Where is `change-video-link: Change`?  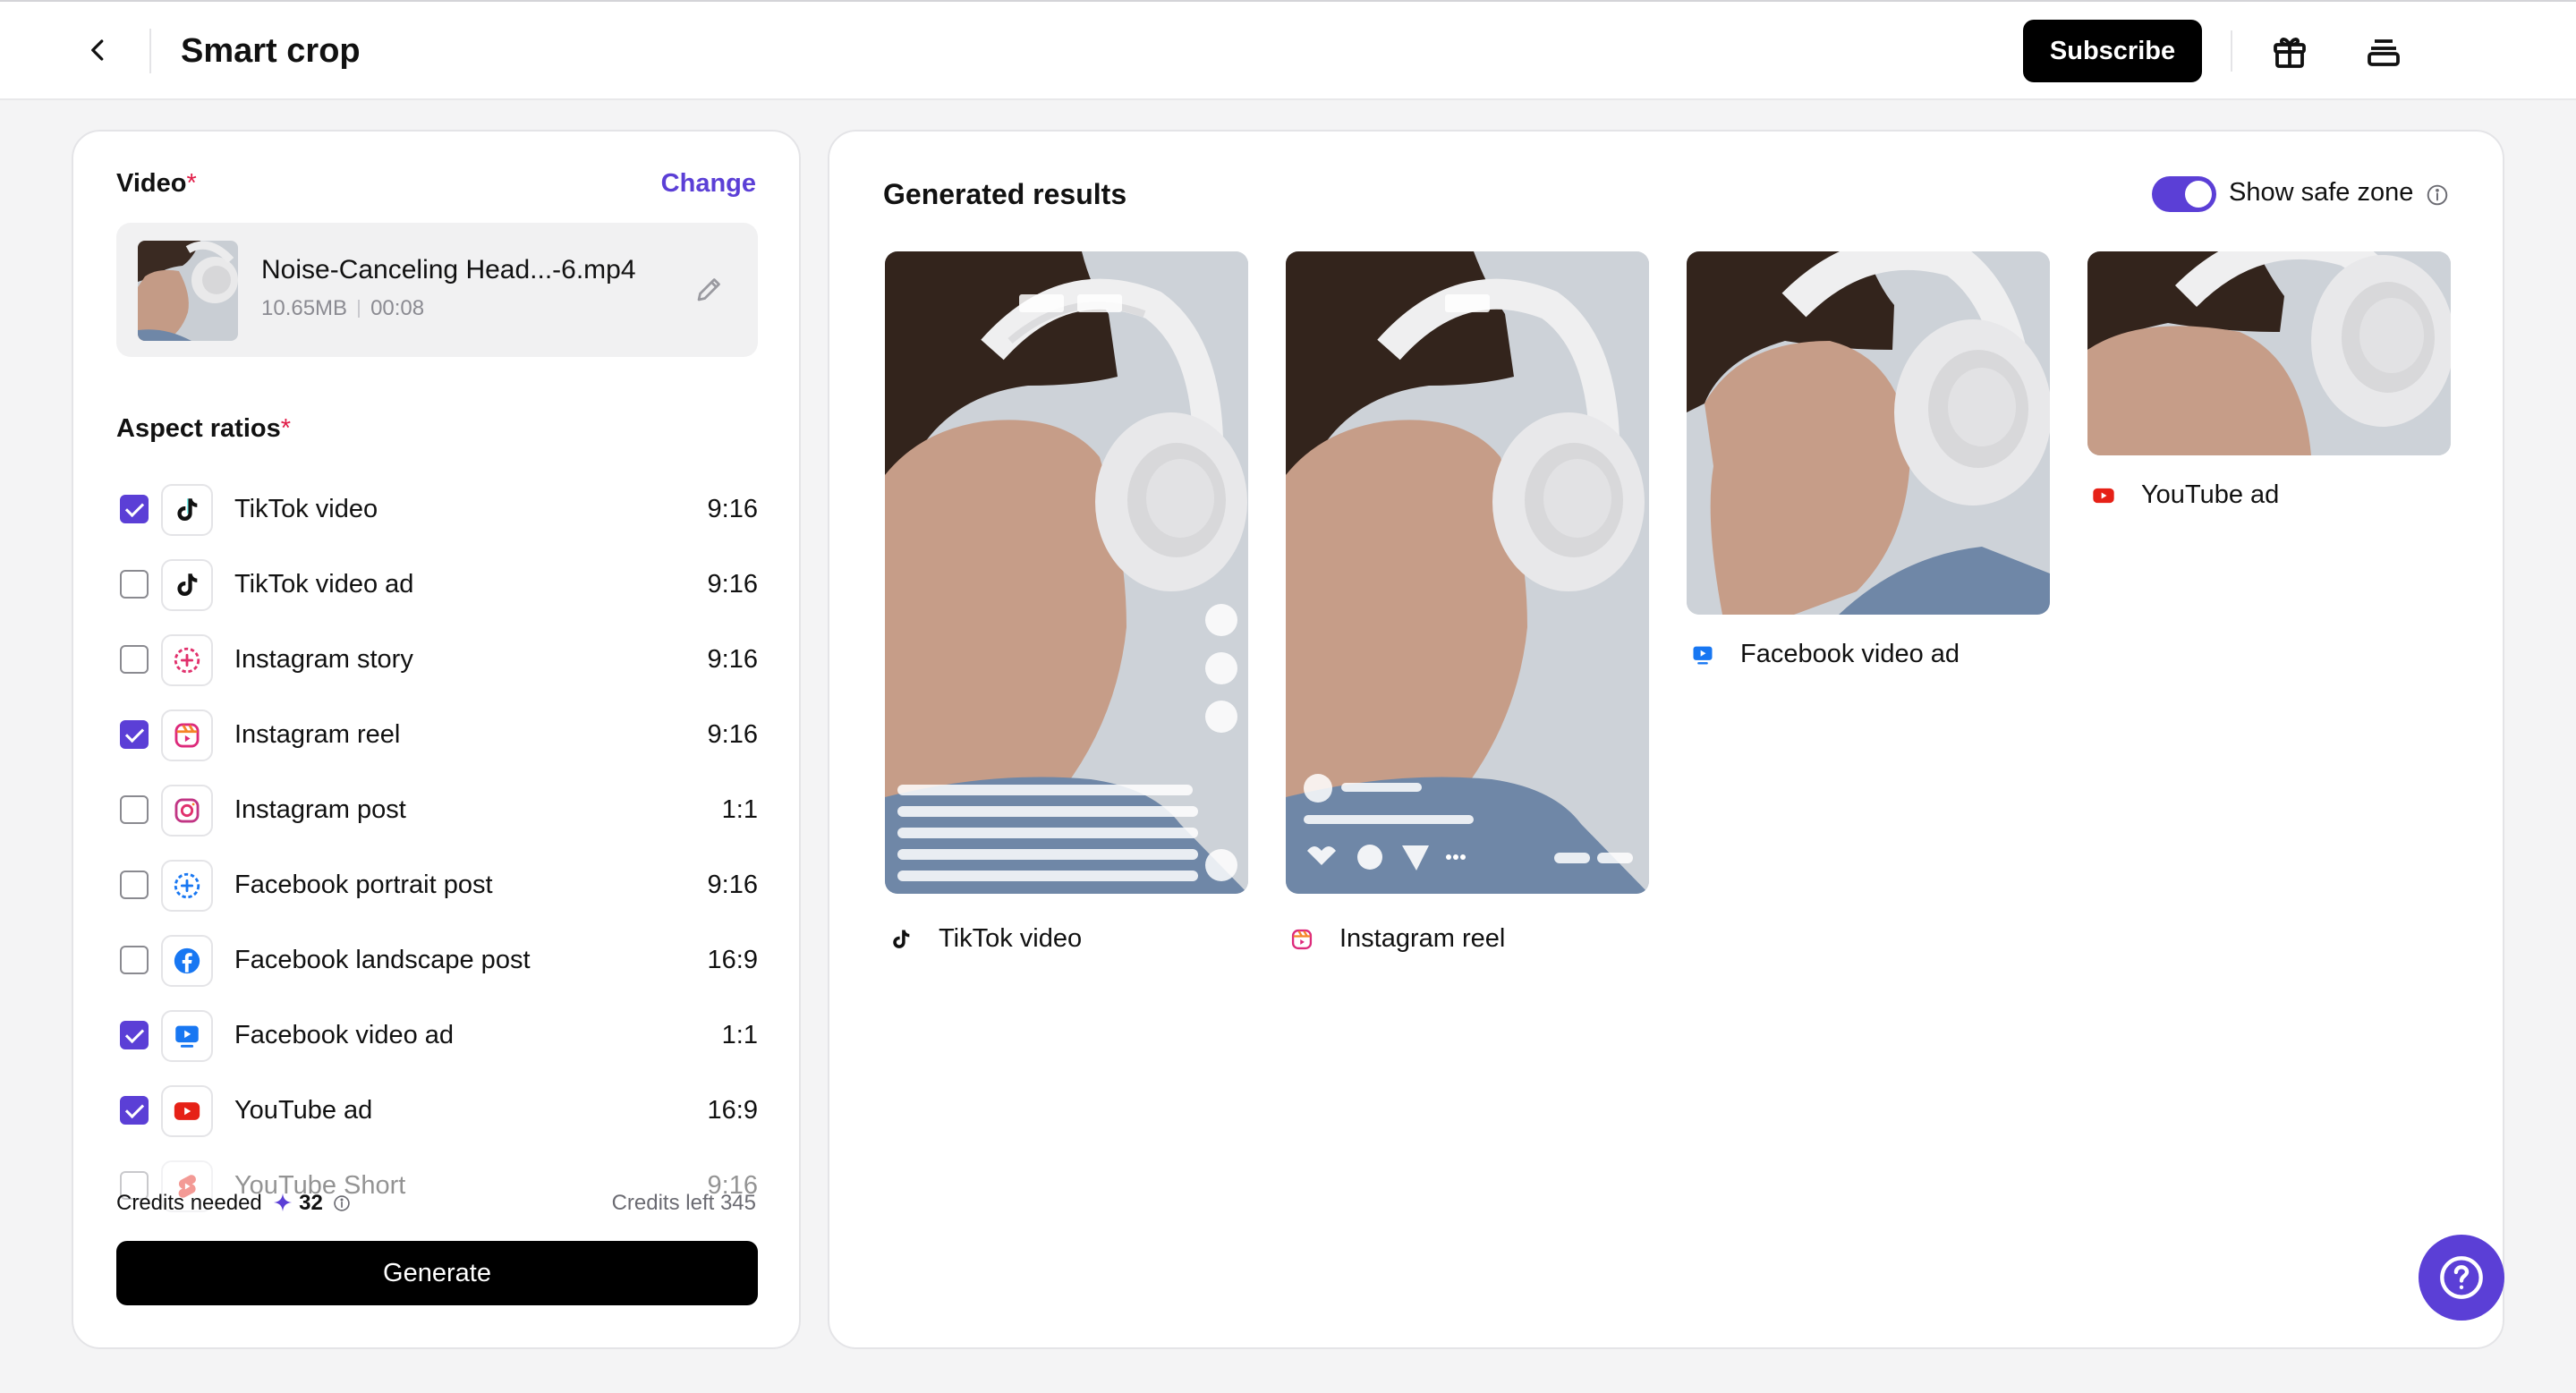
change-video-link: Change is located at coordinates (708, 184).